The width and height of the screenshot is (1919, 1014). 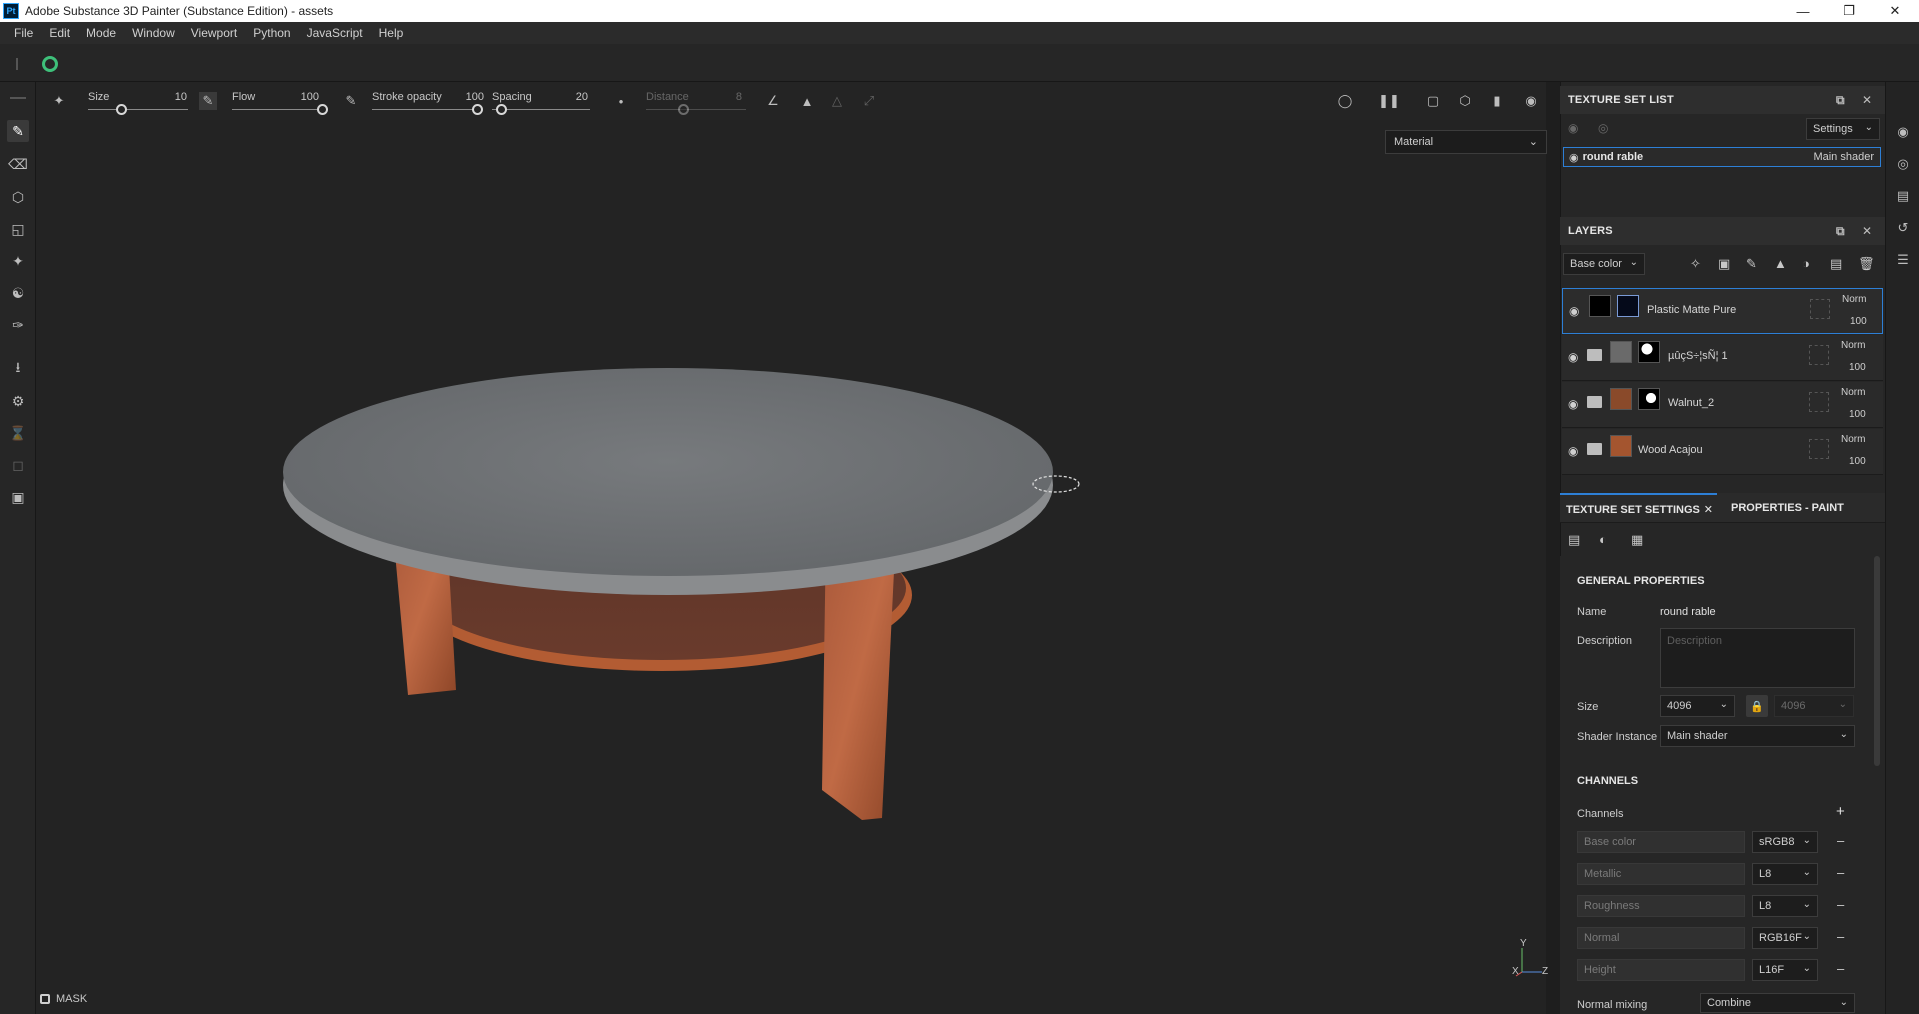 I want to click on stroke-opacity-value: 100, so click(x=471, y=97).